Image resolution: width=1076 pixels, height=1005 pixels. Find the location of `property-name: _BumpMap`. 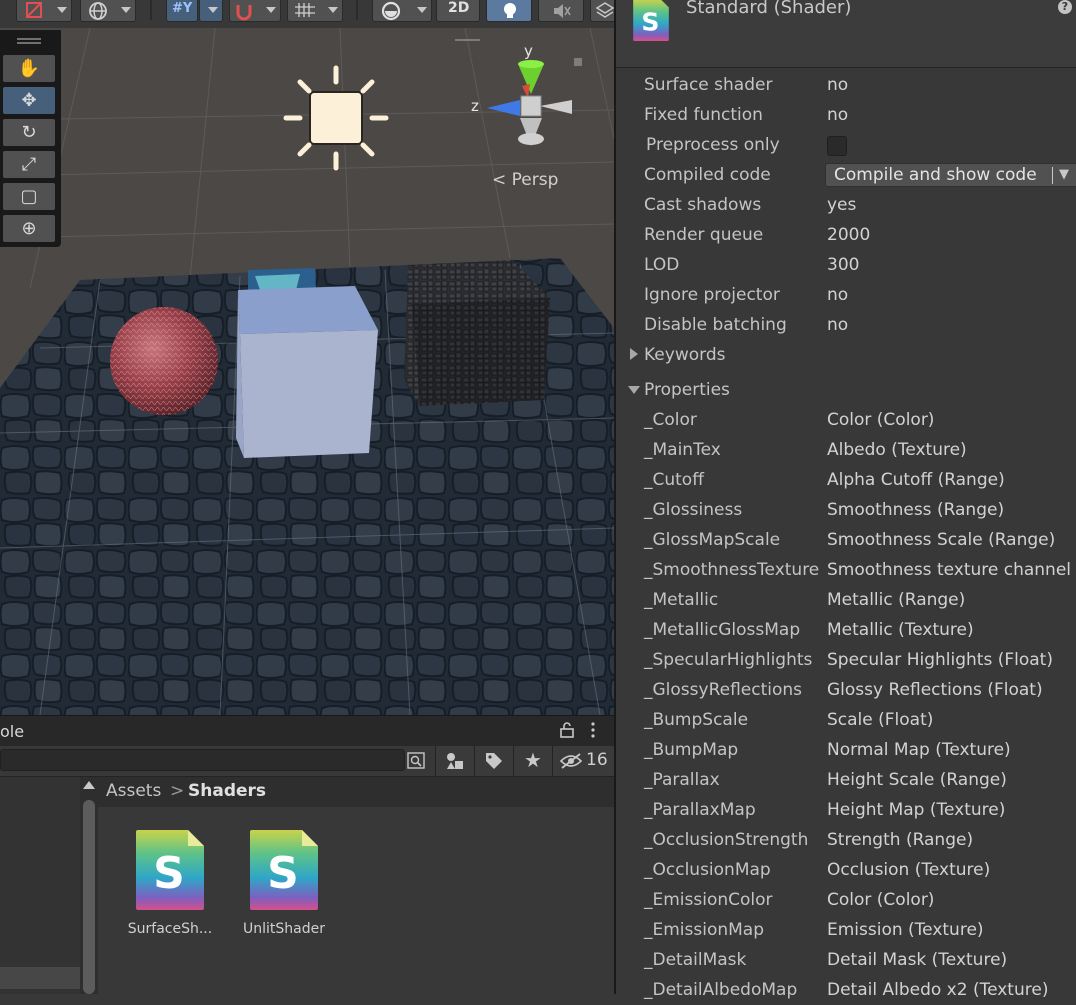

property-name: _BumpMap is located at coordinates (691, 750).